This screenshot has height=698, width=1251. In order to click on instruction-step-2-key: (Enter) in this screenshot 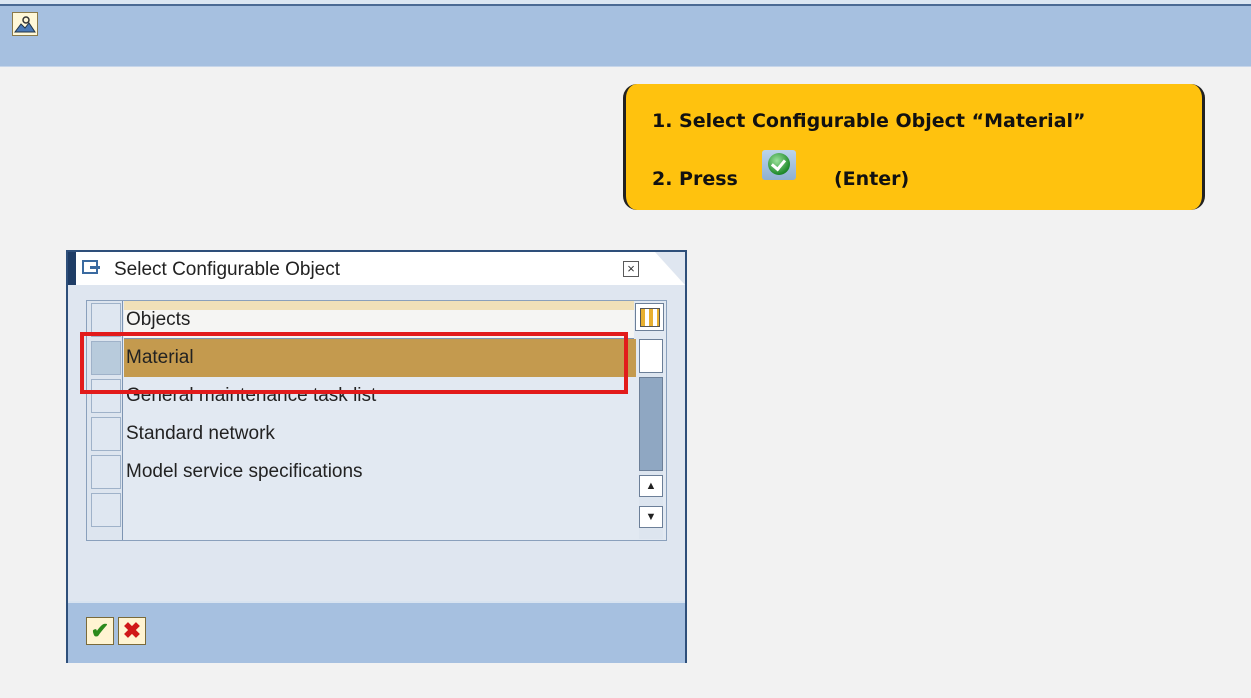, I will do `click(872, 179)`.